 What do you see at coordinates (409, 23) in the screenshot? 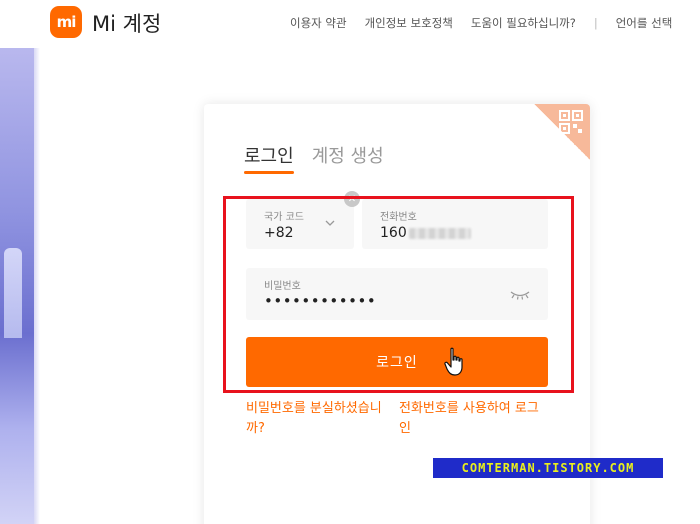
I see `nav-privacy-link: 개인정보 보호정책` at bounding box center [409, 23].